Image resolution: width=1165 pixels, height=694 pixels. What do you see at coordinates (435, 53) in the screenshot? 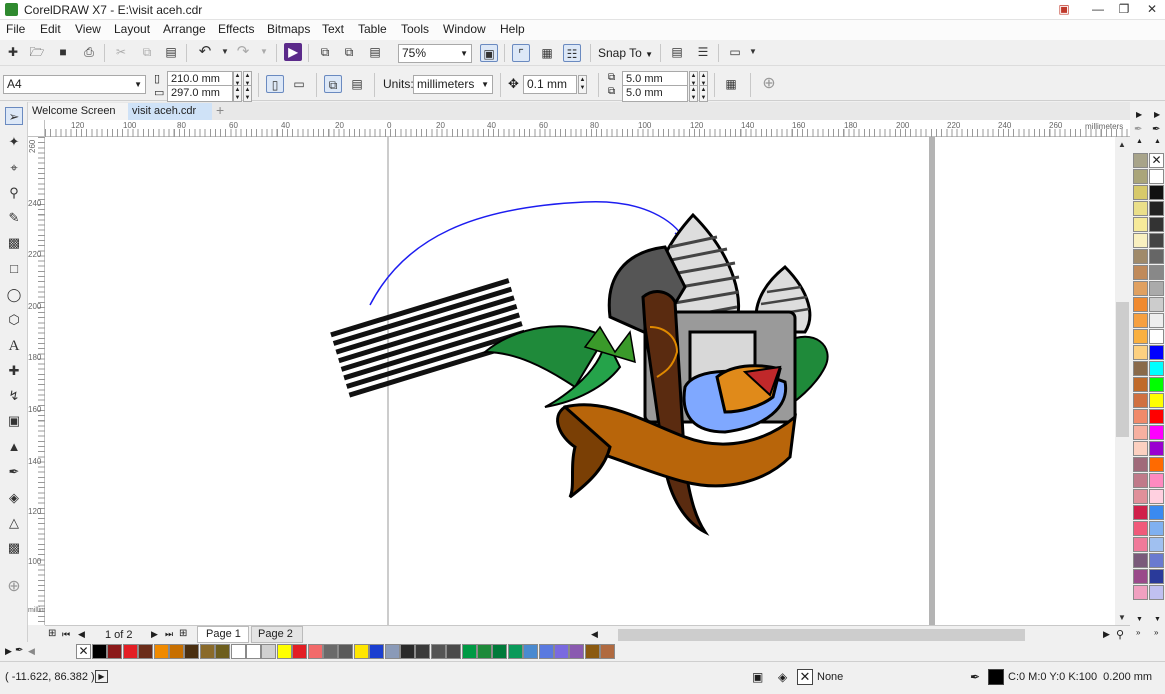
I see `zoom-level-select: 75% ▼` at bounding box center [435, 53].